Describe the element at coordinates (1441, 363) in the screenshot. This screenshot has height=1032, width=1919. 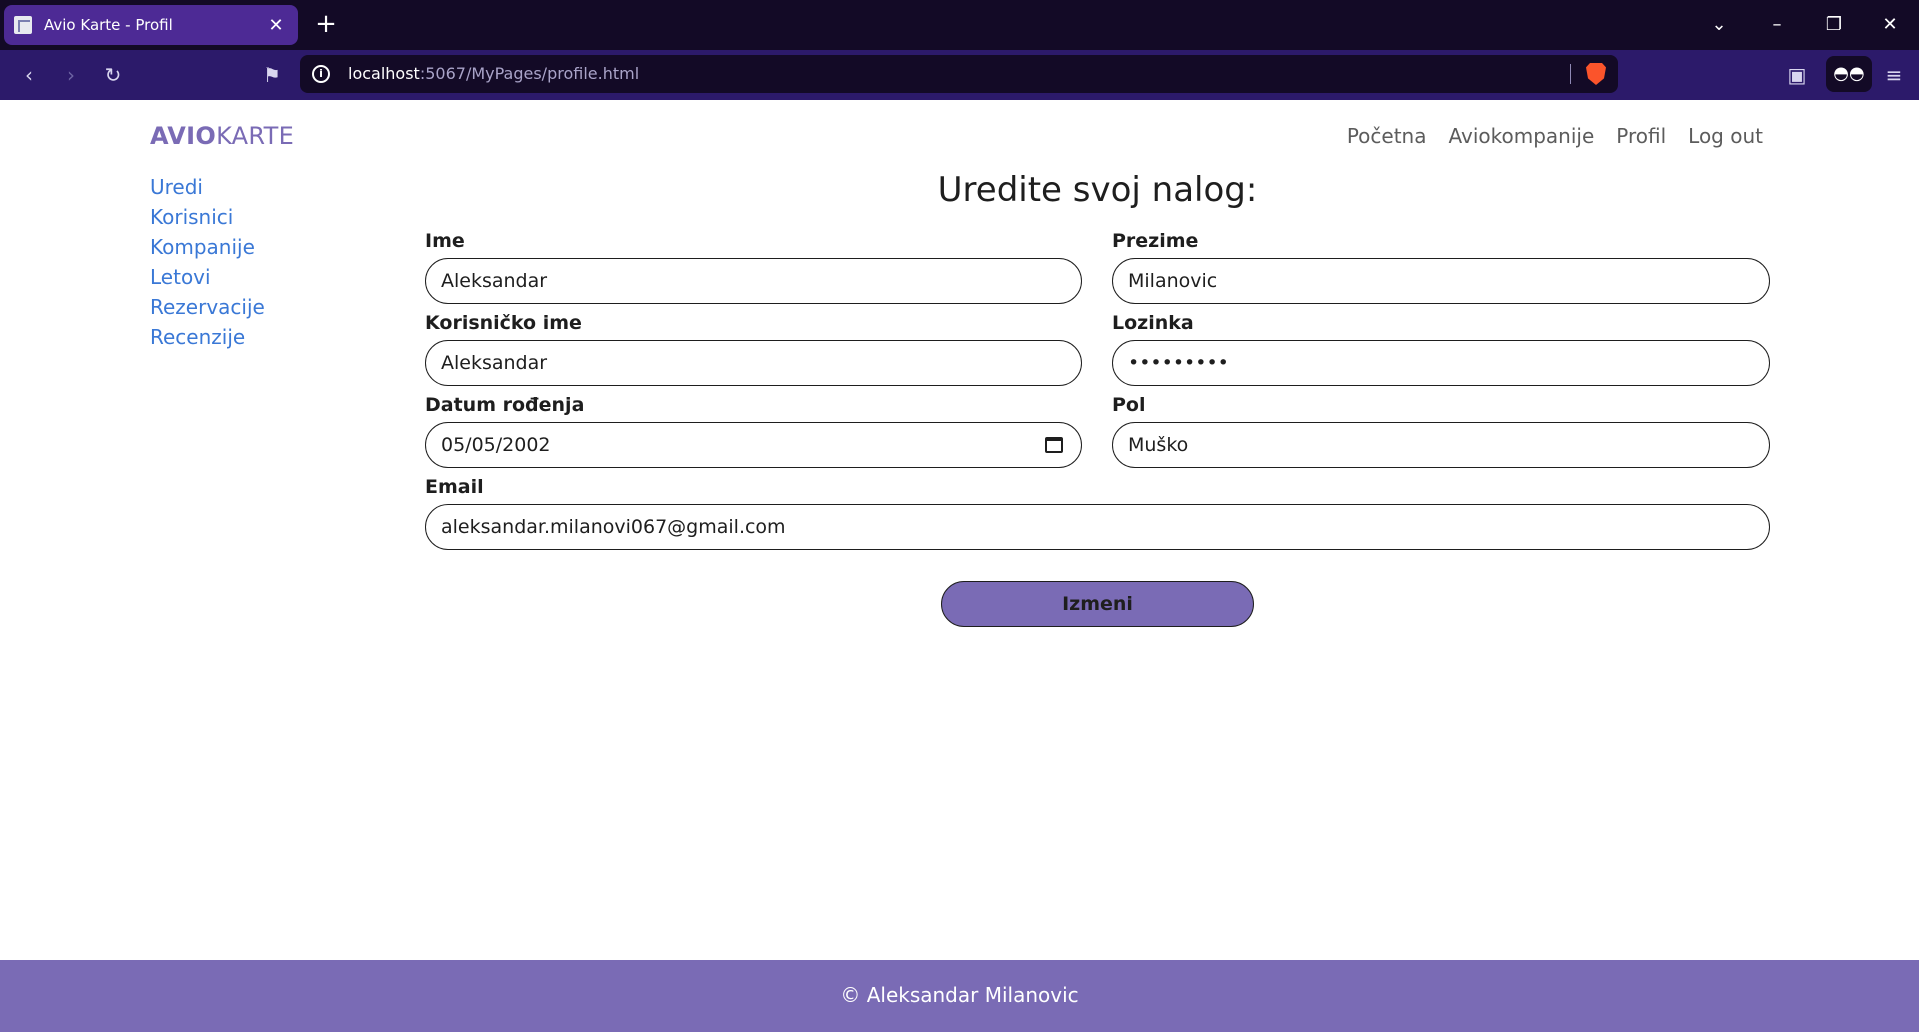
I see `lozinka-input` at that location.